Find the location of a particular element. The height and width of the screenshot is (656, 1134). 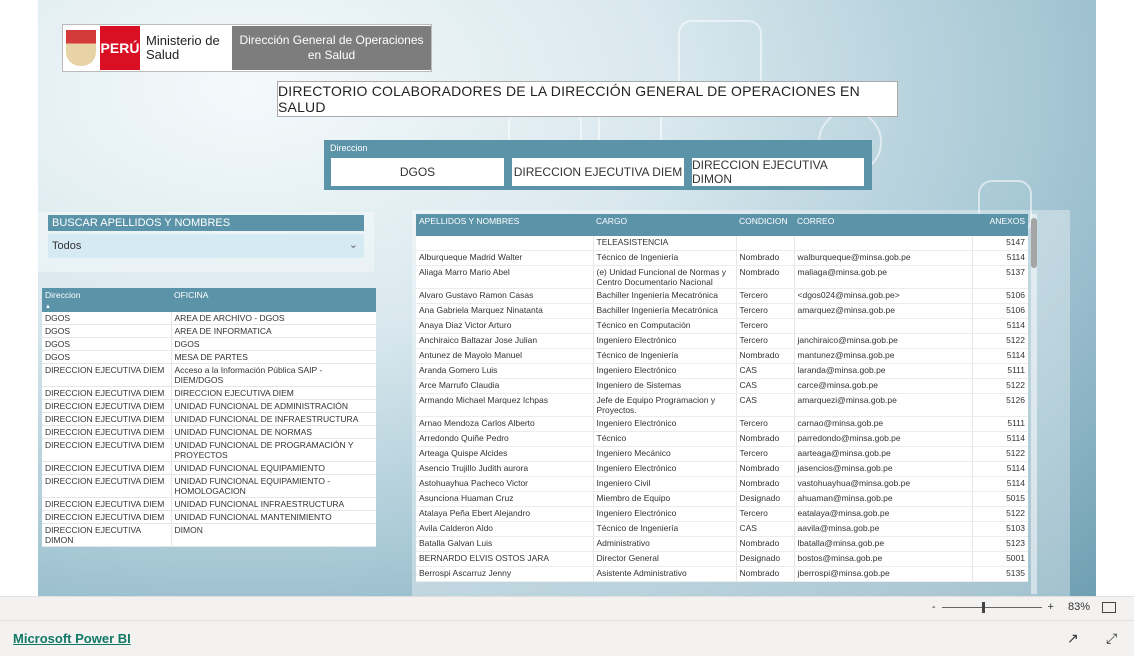

cell-cargo: Administrativo is located at coordinates (665, 544).